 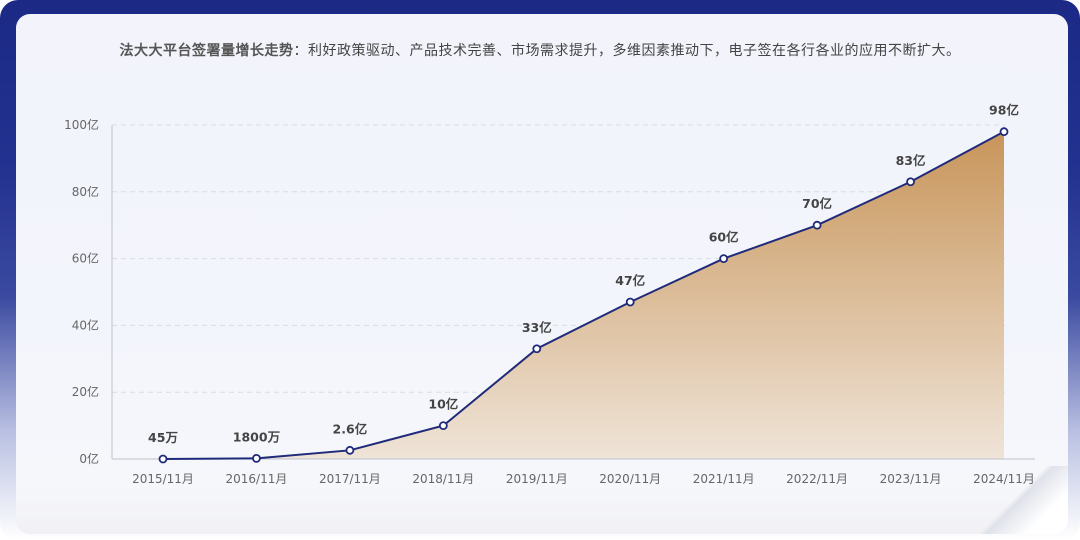 What do you see at coordinates (81, 124) in the screenshot?
I see `y-tick-label: 100亿` at bounding box center [81, 124].